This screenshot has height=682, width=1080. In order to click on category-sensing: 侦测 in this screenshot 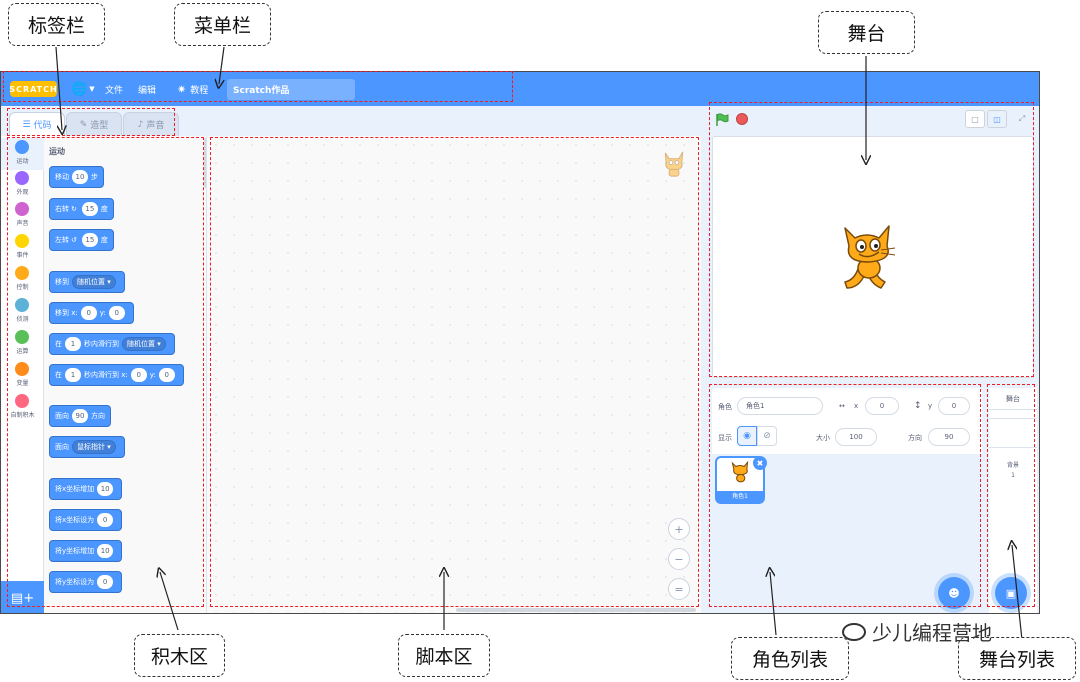, I will do `click(22, 312)`.